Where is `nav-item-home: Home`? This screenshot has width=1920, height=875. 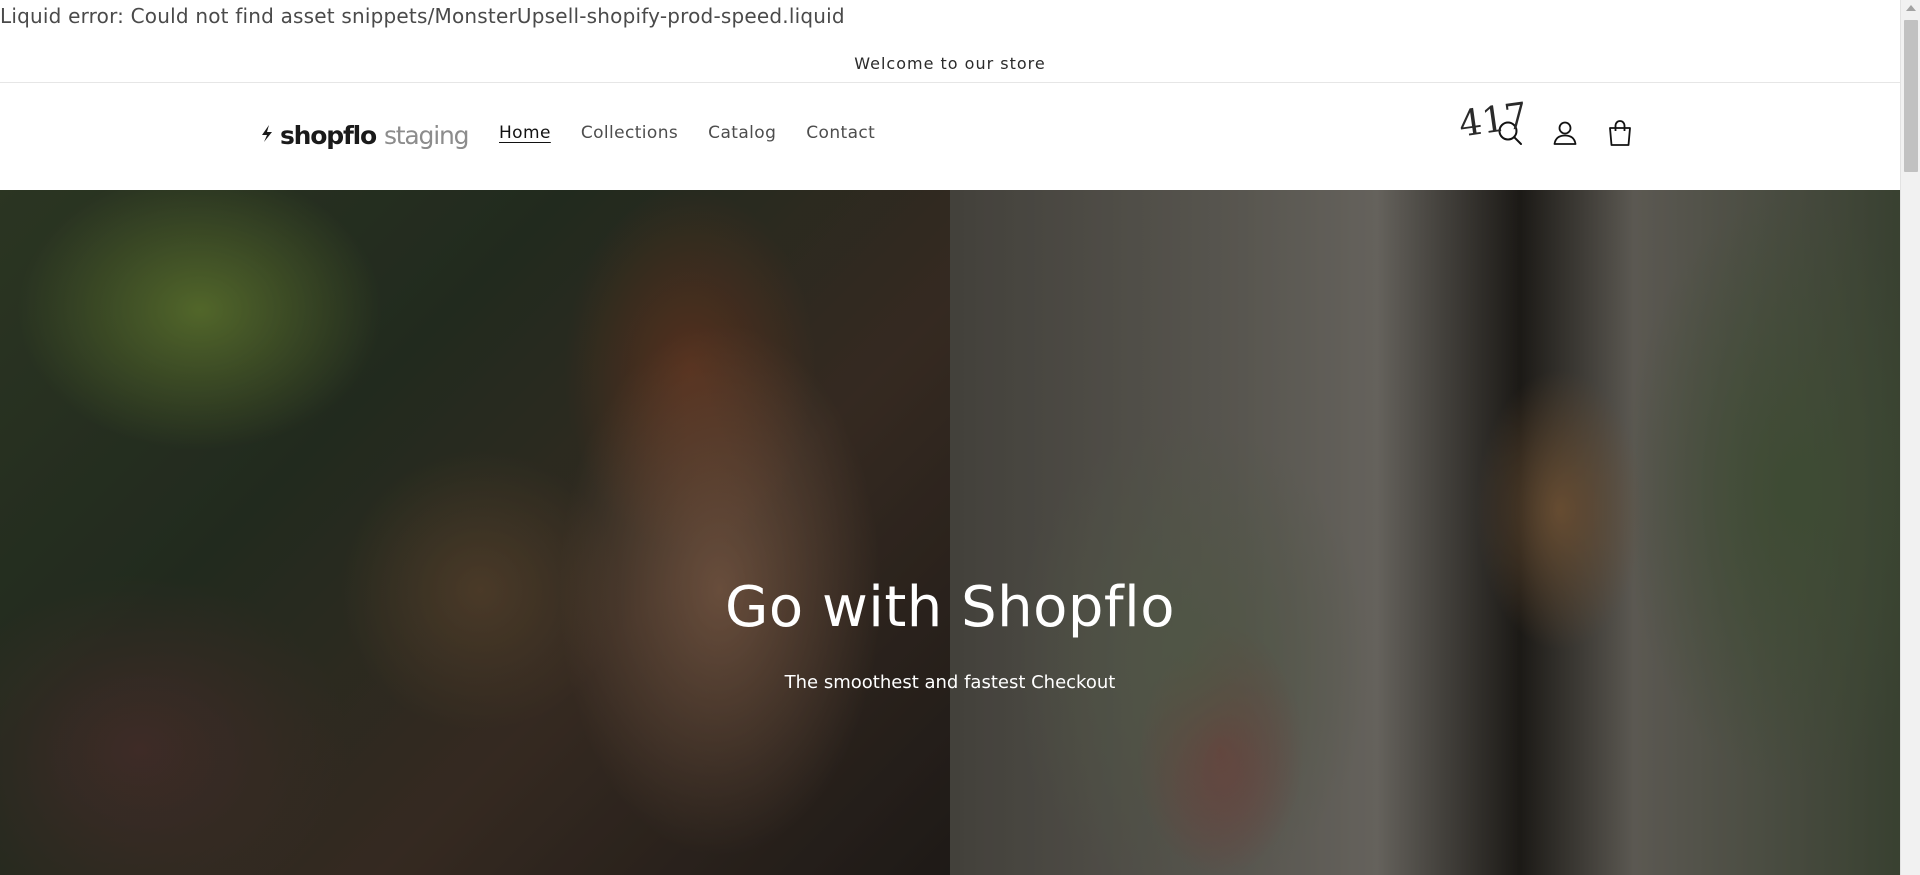
nav-item-home: Home is located at coordinates (525, 133).